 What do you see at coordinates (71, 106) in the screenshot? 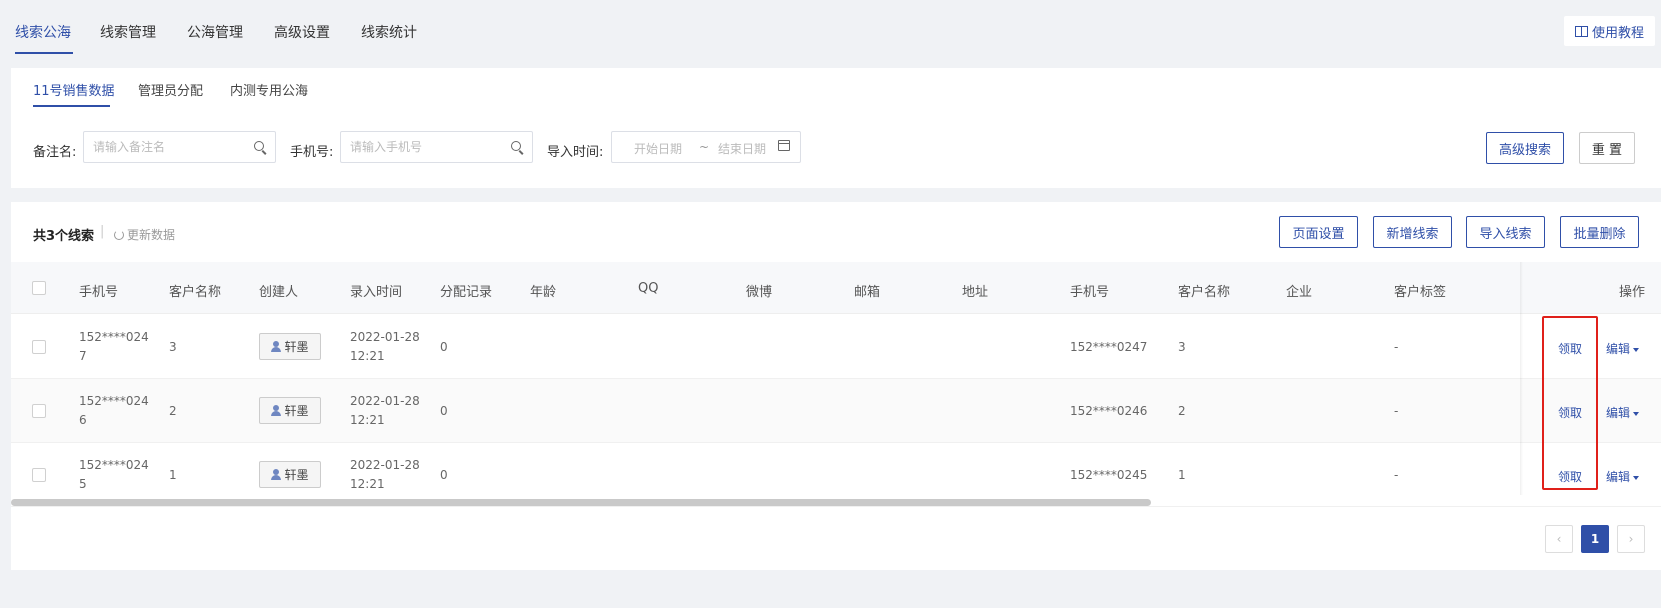
I see `active-subtab-indicator` at bounding box center [71, 106].